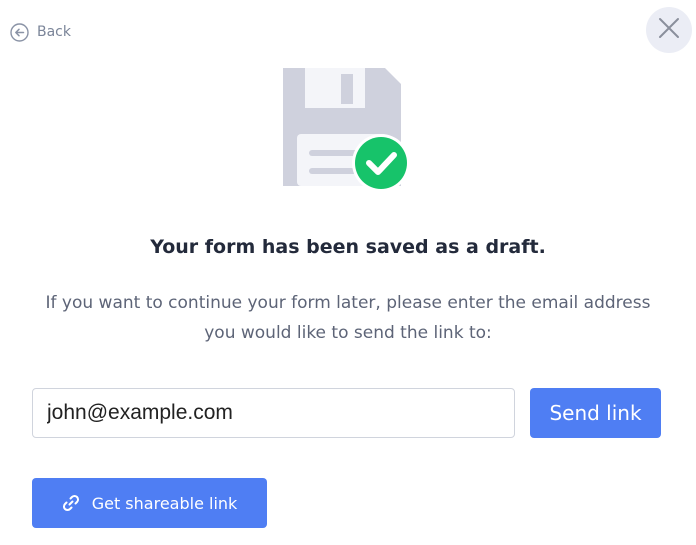  I want to click on get-shareable-link-label: Get shareable link, so click(164, 503).